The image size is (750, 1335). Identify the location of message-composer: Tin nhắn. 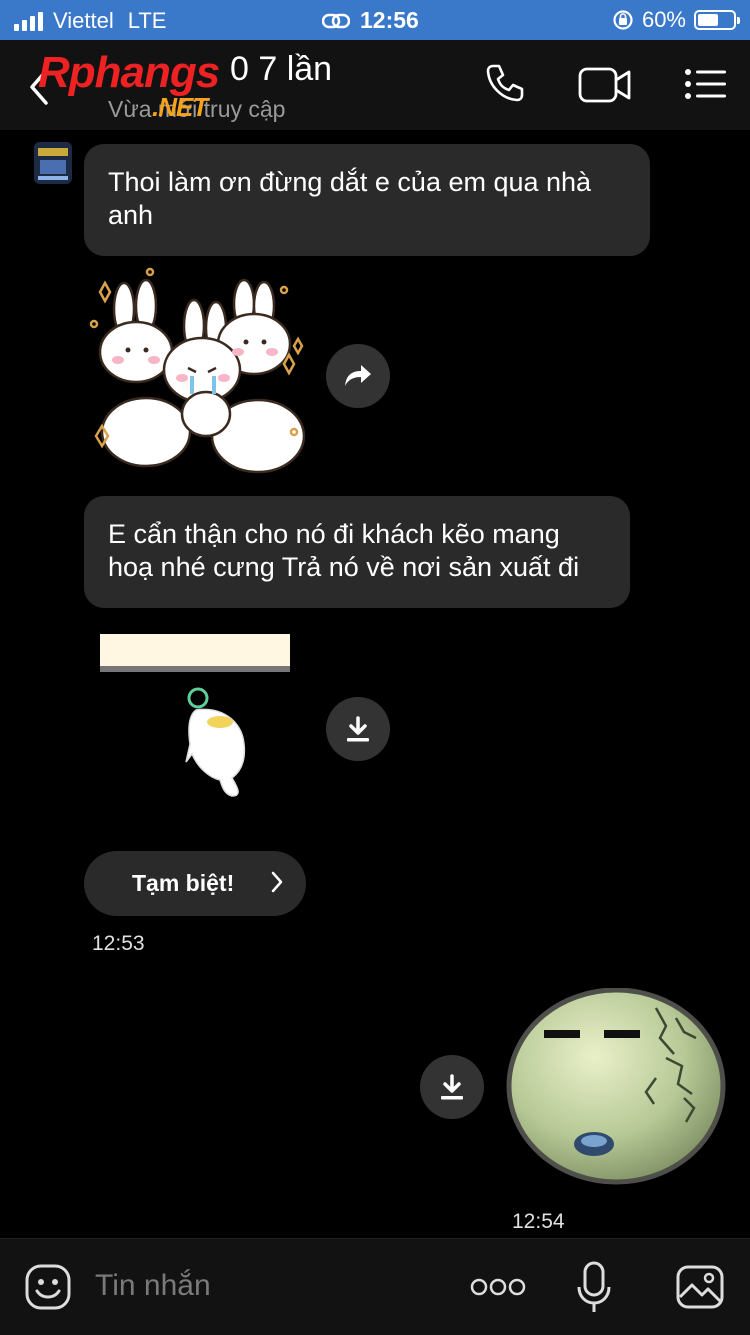
(375, 1286).